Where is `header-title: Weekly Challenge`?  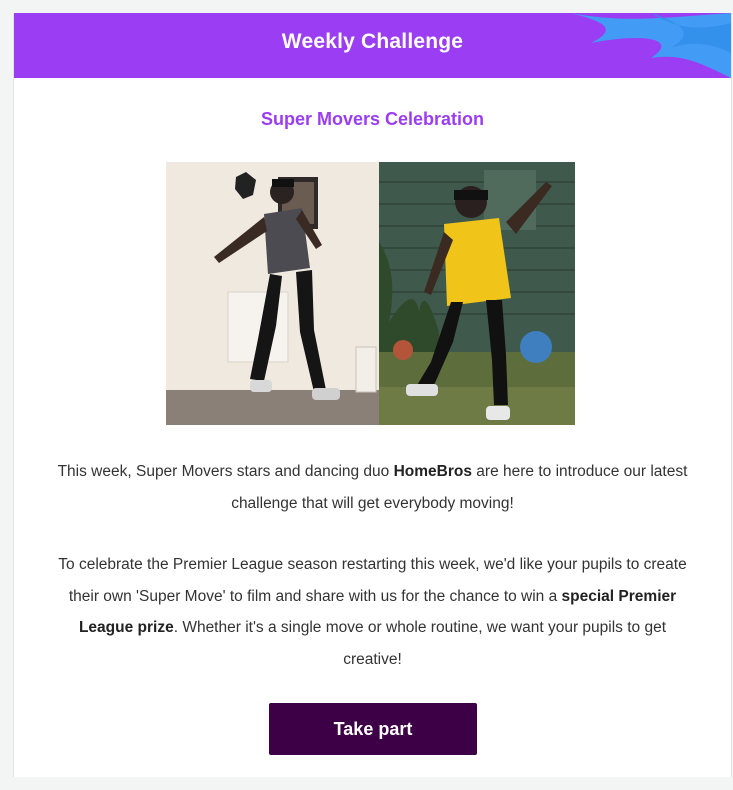 header-title: Weekly Challenge is located at coordinates (372, 41).